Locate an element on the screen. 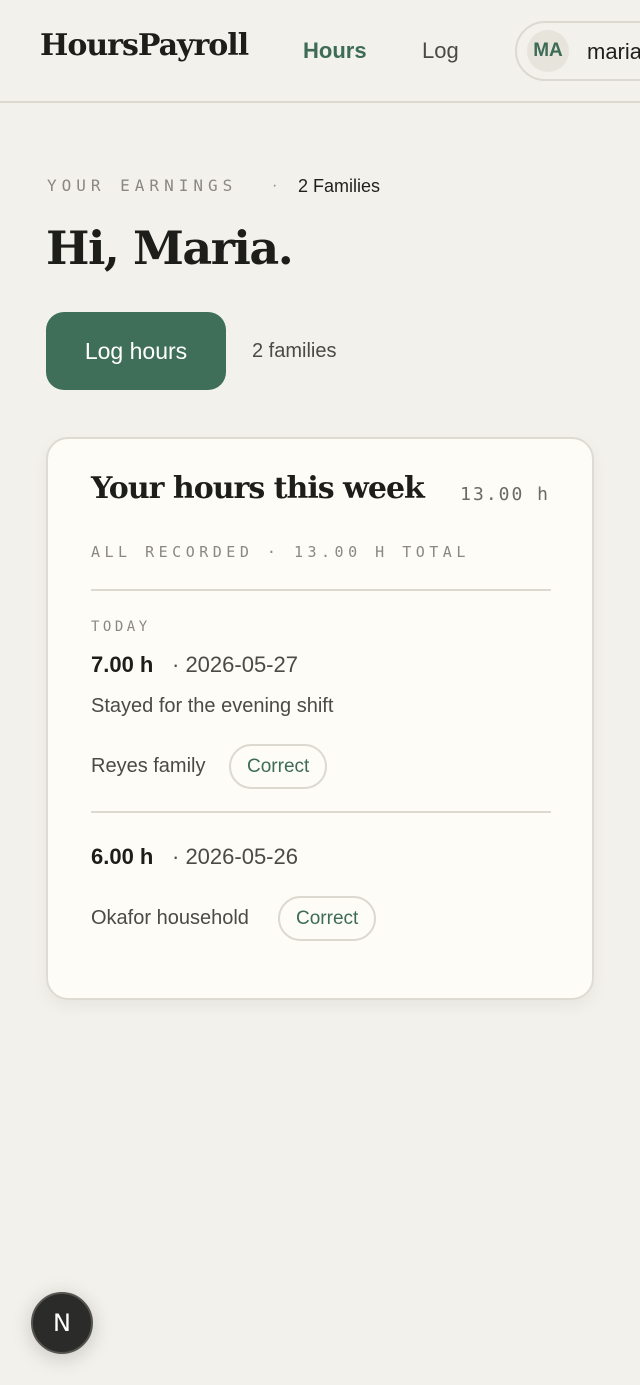  entry-day-label: TODAY is located at coordinates (121, 627).